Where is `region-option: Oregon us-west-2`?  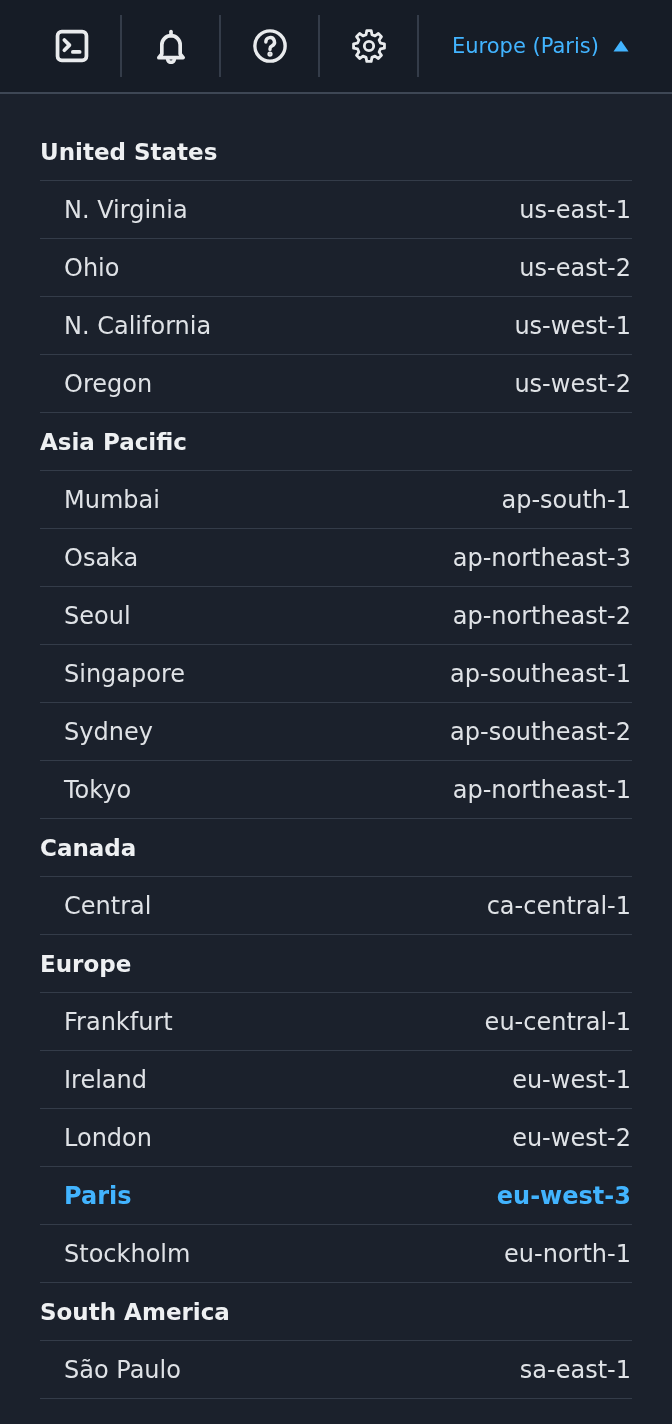 region-option: Oregon us-west-2 is located at coordinates (336, 384).